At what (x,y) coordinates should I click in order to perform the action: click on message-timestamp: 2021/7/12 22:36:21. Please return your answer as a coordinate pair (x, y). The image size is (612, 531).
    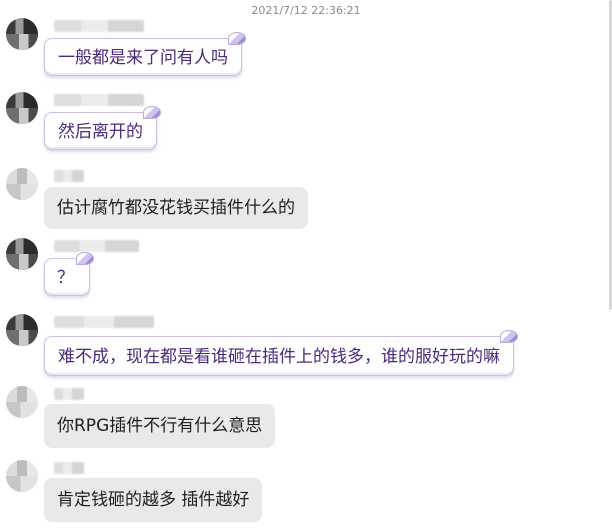
    Looking at the image, I should click on (306, 10).